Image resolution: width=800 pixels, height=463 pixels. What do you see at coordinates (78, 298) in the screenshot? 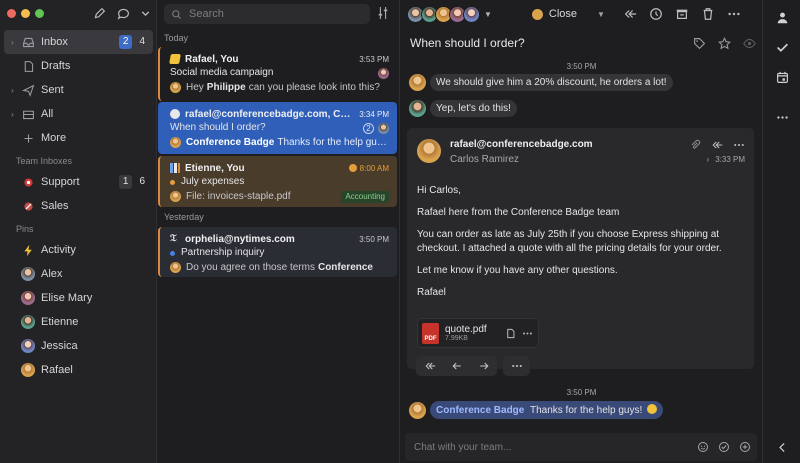
I see `sidebar-item-elise-mary: Elise Mary` at bounding box center [78, 298].